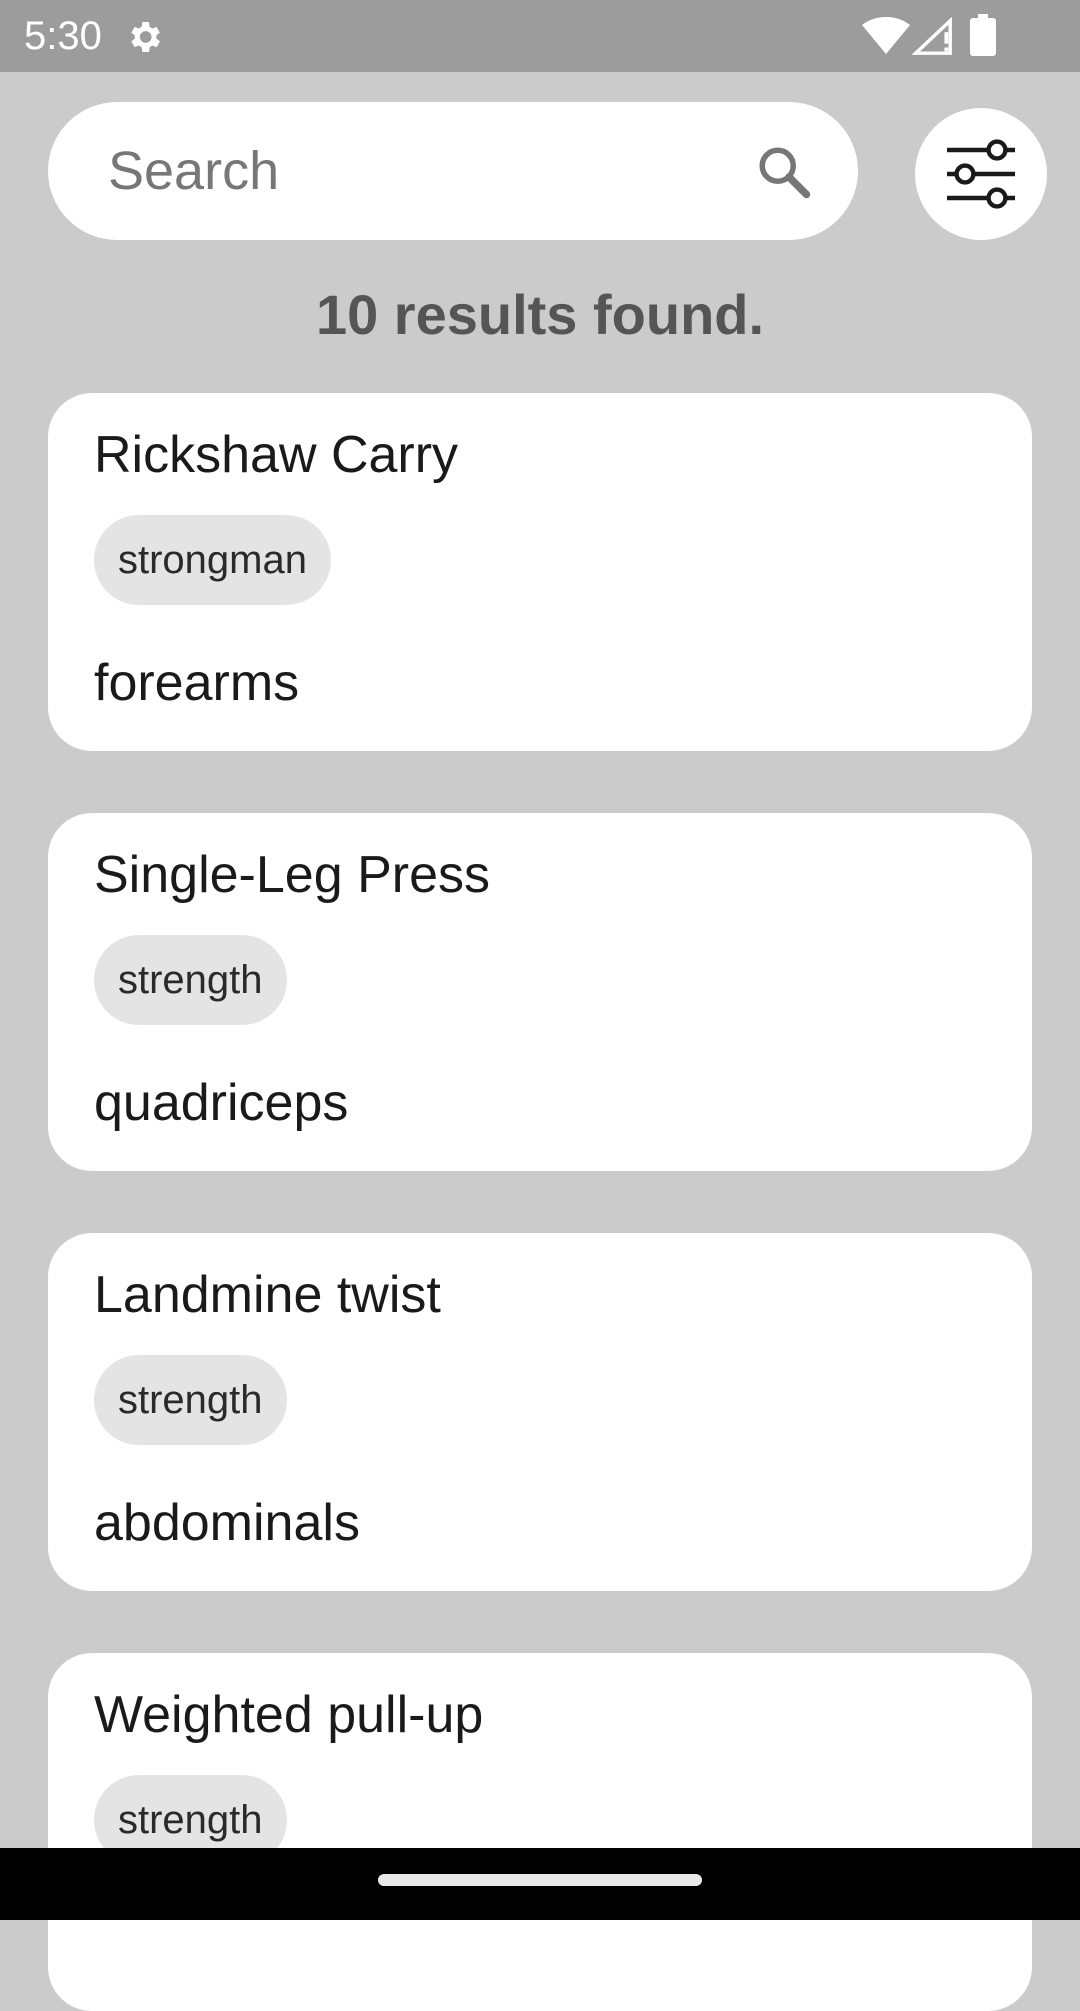 The width and height of the screenshot is (1080, 2011). I want to click on status-bar: 5:30, so click(540, 36).